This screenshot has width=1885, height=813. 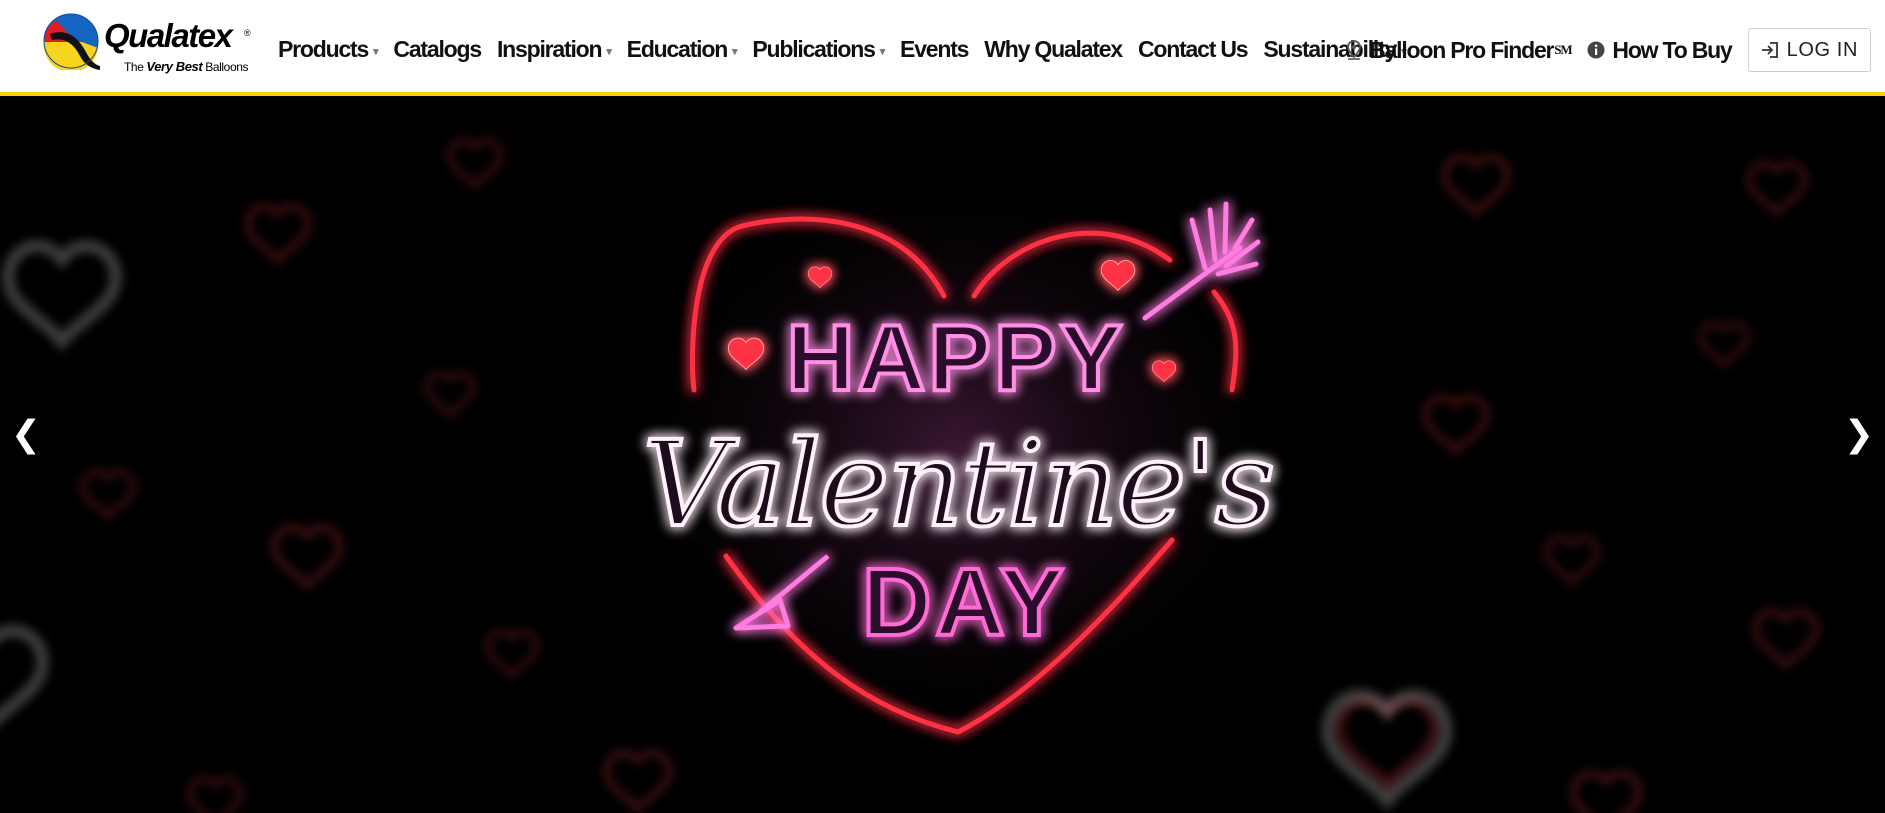 What do you see at coordinates (1053, 49) in the screenshot?
I see `nav-why-qualatex: Why Qualatex` at bounding box center [1053, 49].